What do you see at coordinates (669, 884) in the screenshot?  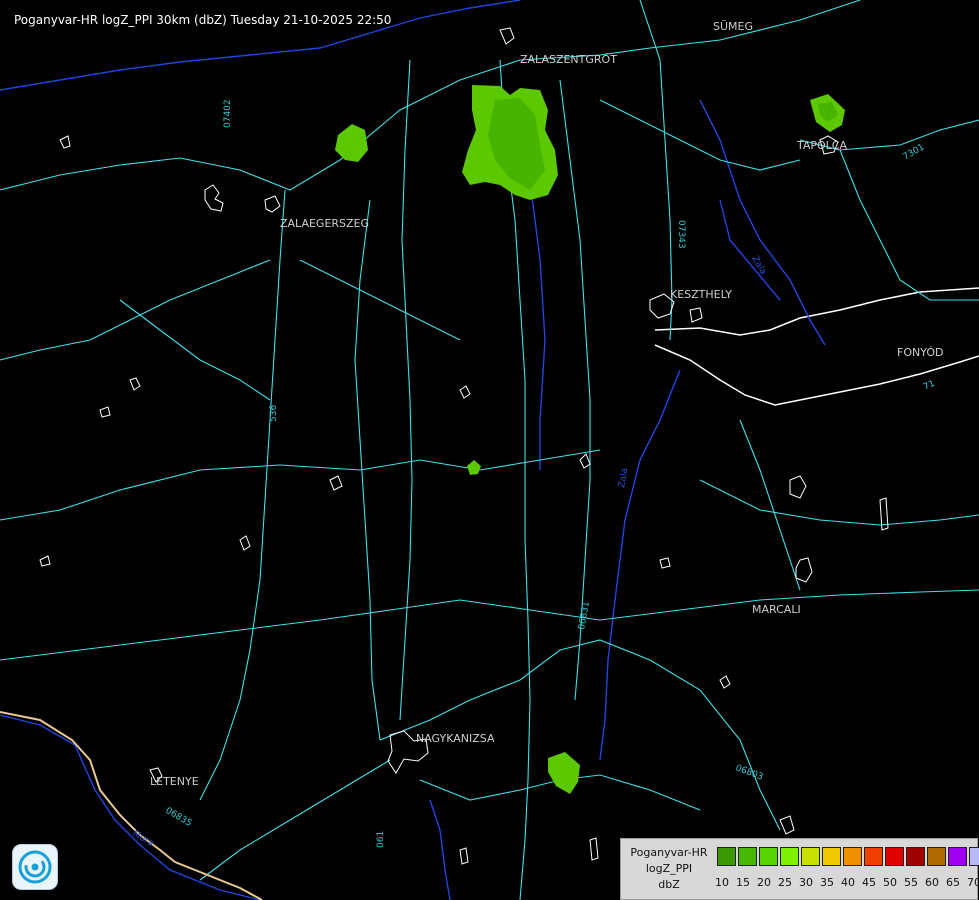 I see `legend-unit: dbZ` at bounding box center [669, 884].